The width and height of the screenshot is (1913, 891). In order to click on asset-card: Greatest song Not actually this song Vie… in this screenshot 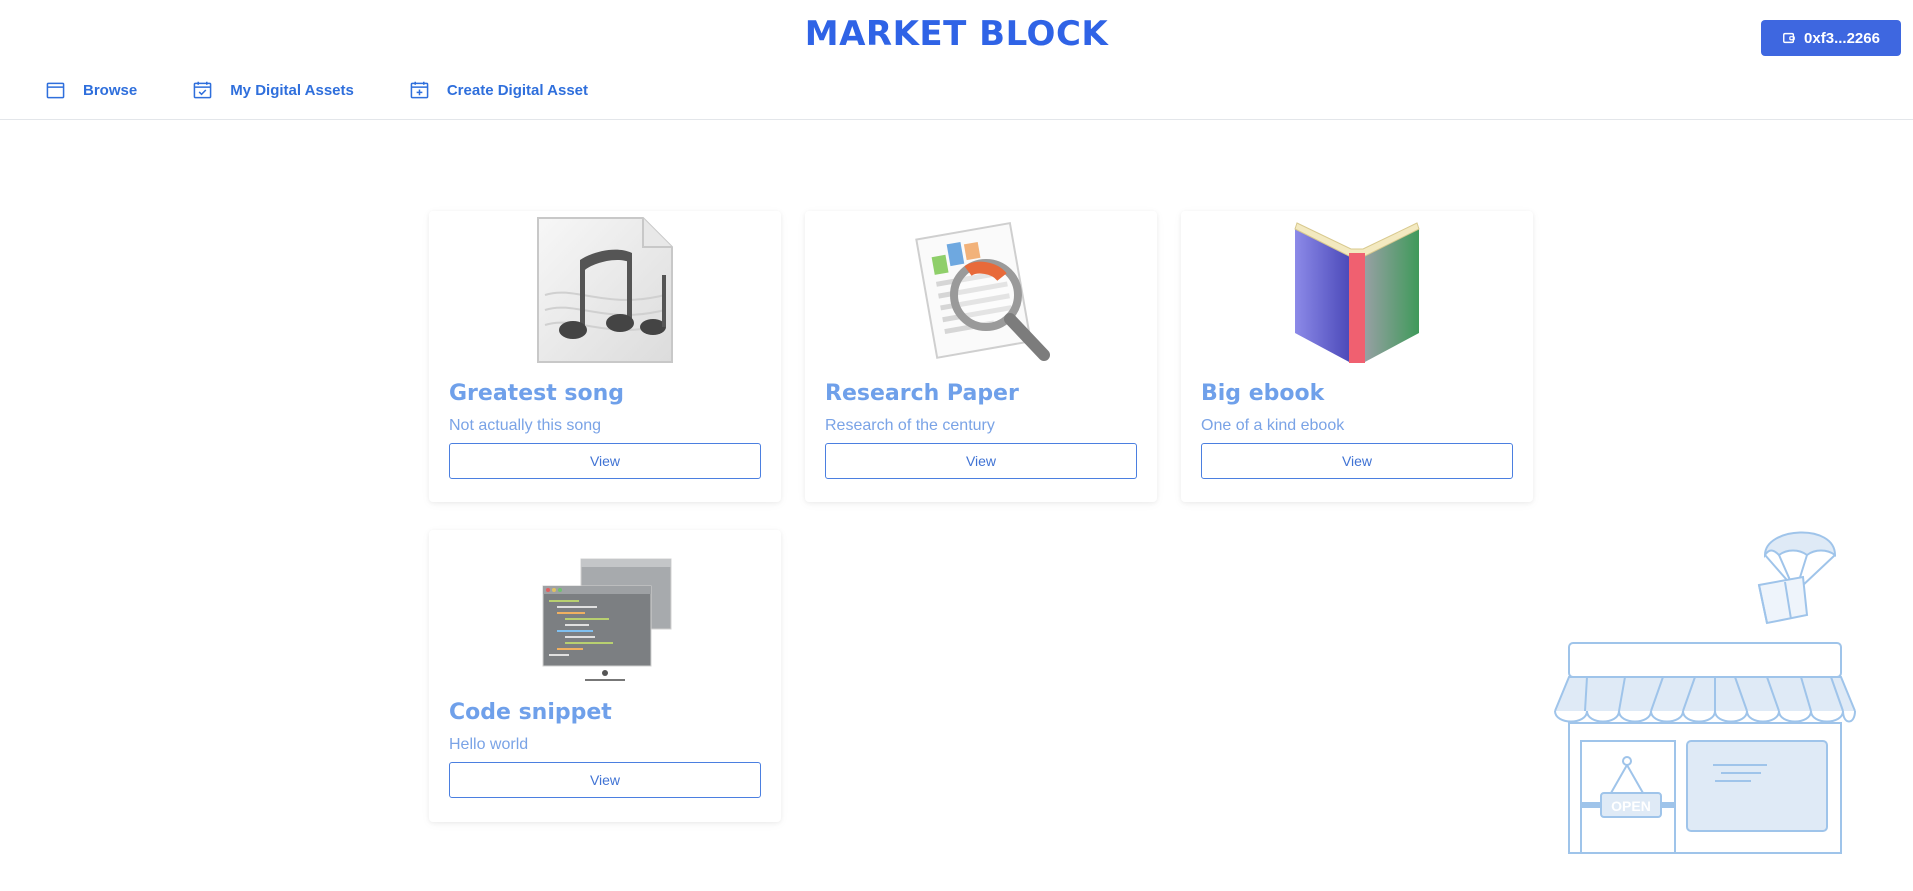, I will do `click(605, 356)`.